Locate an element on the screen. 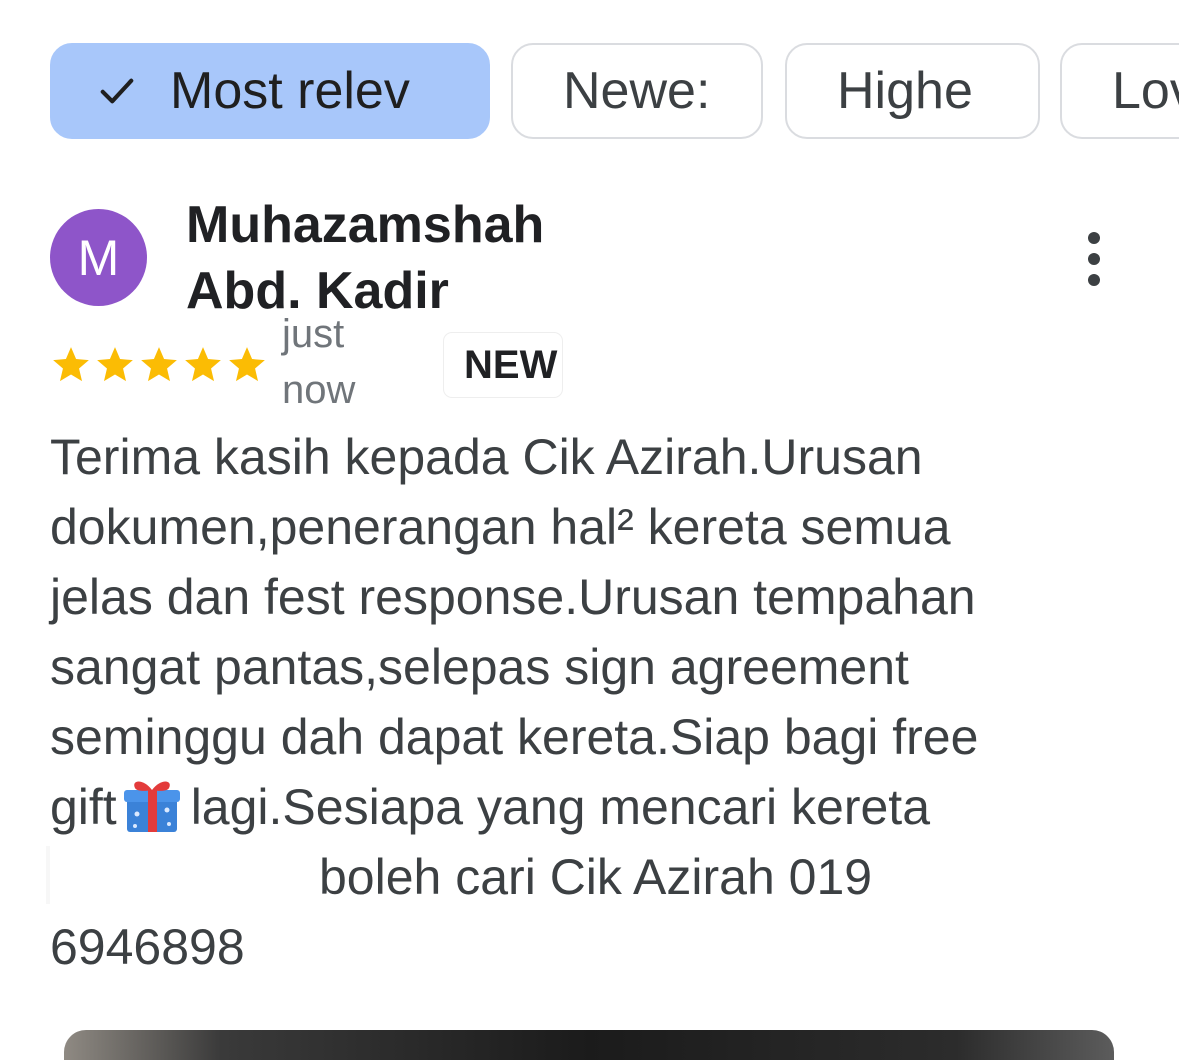 The image size is (1179, 1060). review-time-line: now is located at coordinates (319, 390).